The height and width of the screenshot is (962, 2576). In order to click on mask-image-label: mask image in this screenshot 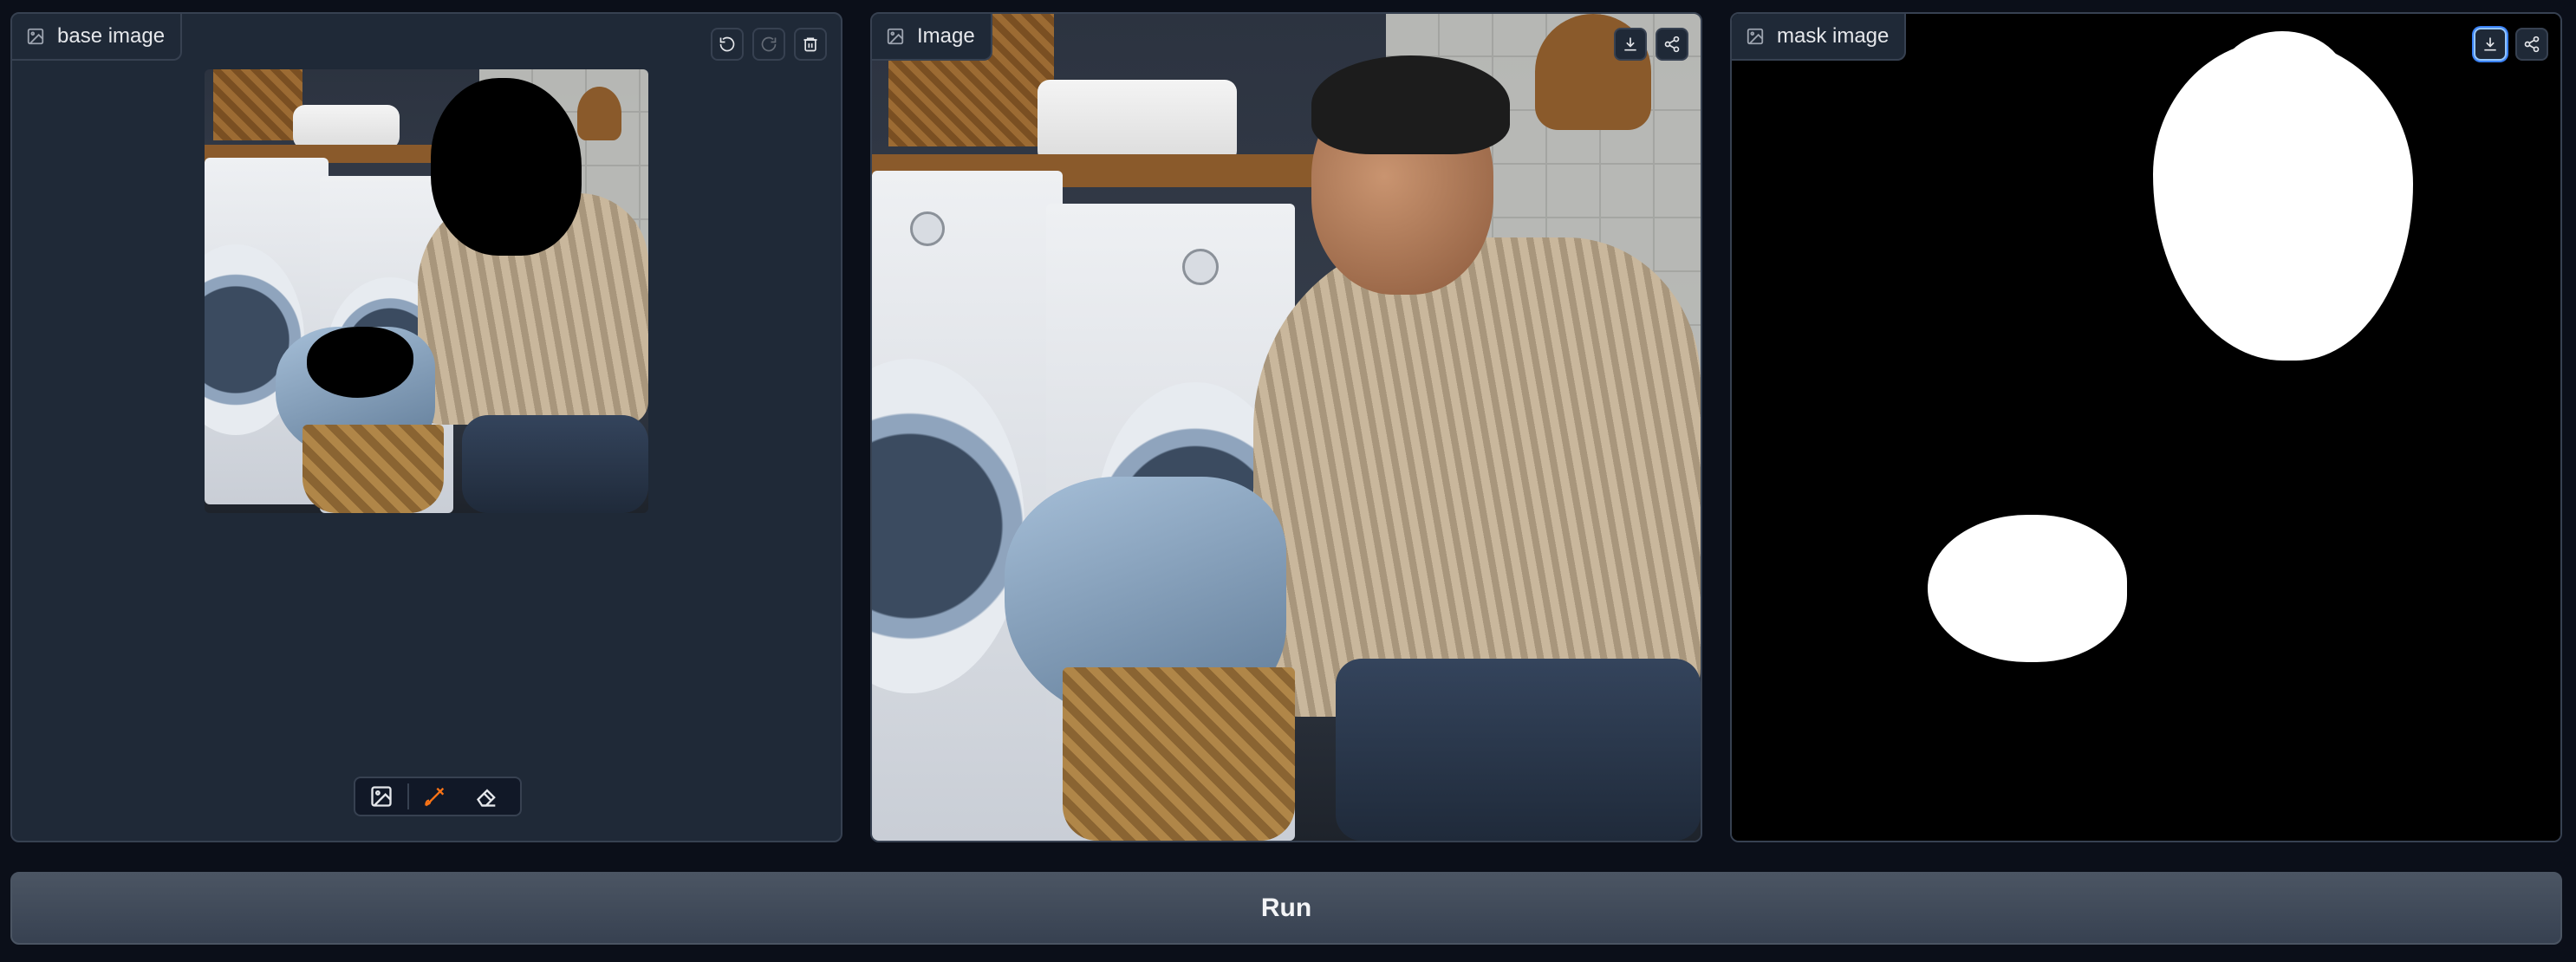, I will do `click(1819, 37)`.